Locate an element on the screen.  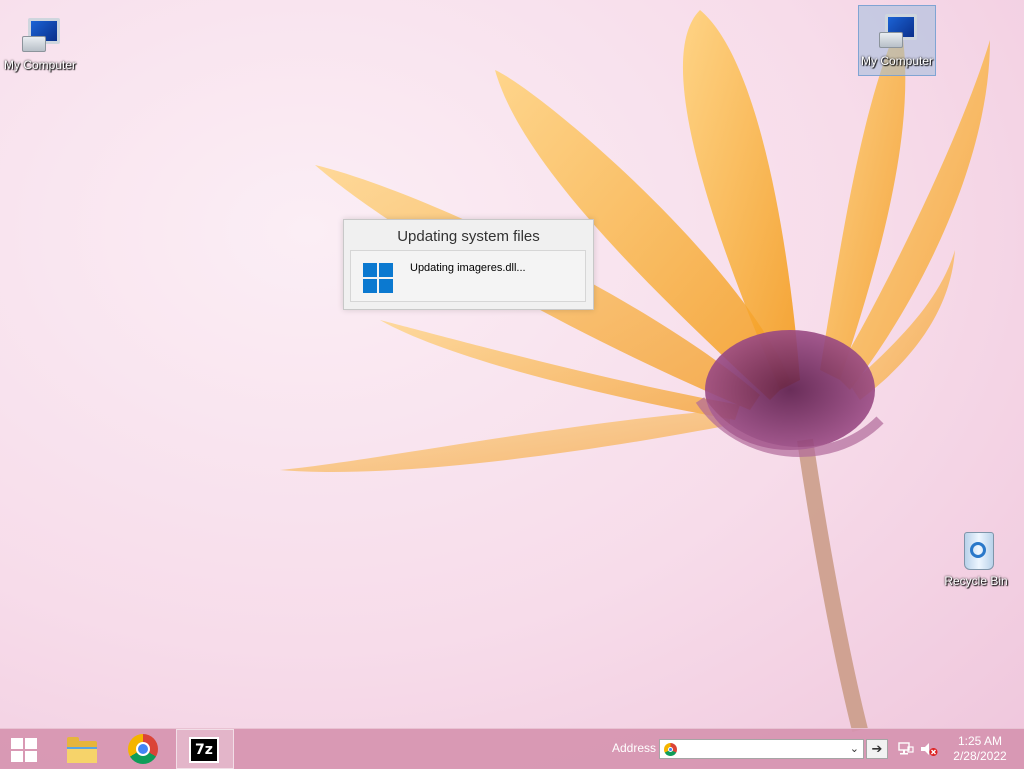
7zip-icon: 7z is located at coordinates (204, 750).